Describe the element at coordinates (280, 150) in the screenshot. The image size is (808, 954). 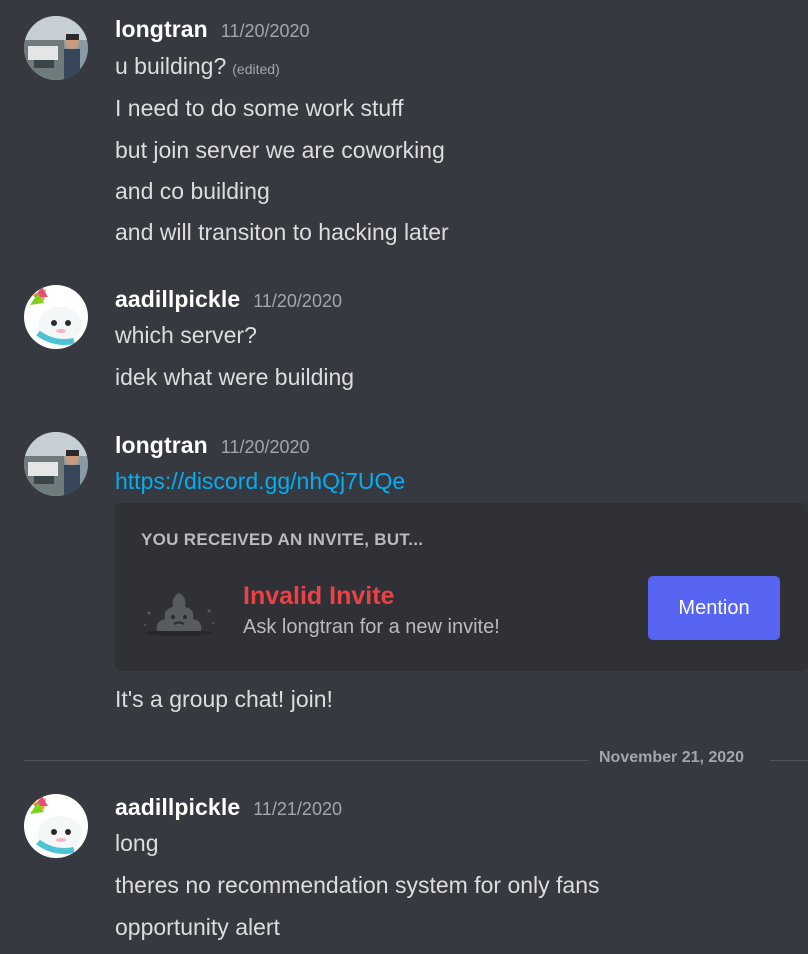
I see `message-line: but join server we are coworking` at that location.